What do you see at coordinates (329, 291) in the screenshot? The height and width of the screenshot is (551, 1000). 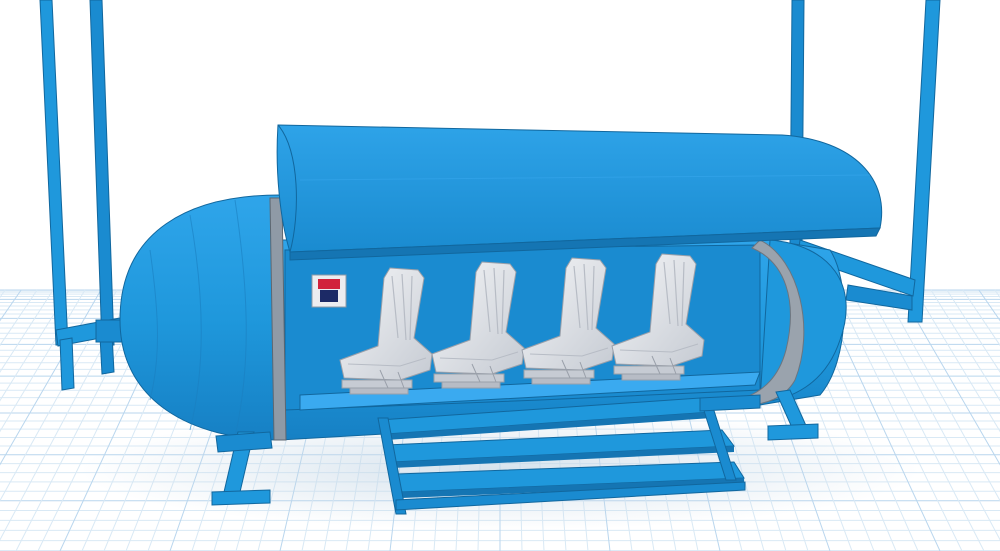 I see `control-panel` at bounding box center [329, 291].